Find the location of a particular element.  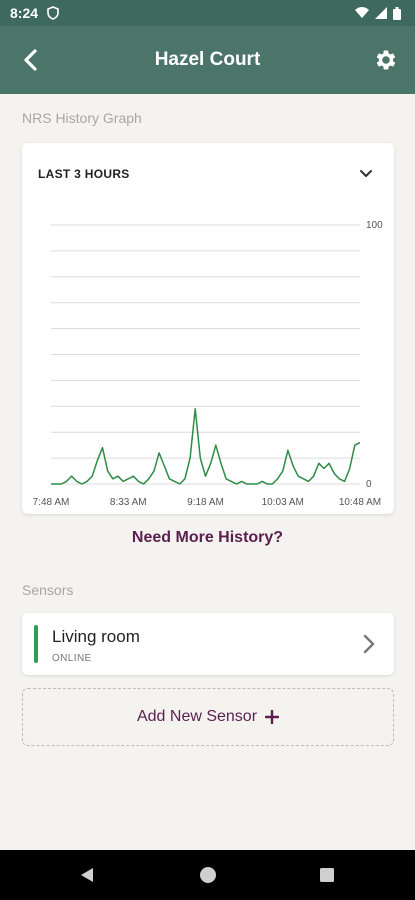

nrs-series-line is located at coordinates (206, 446).